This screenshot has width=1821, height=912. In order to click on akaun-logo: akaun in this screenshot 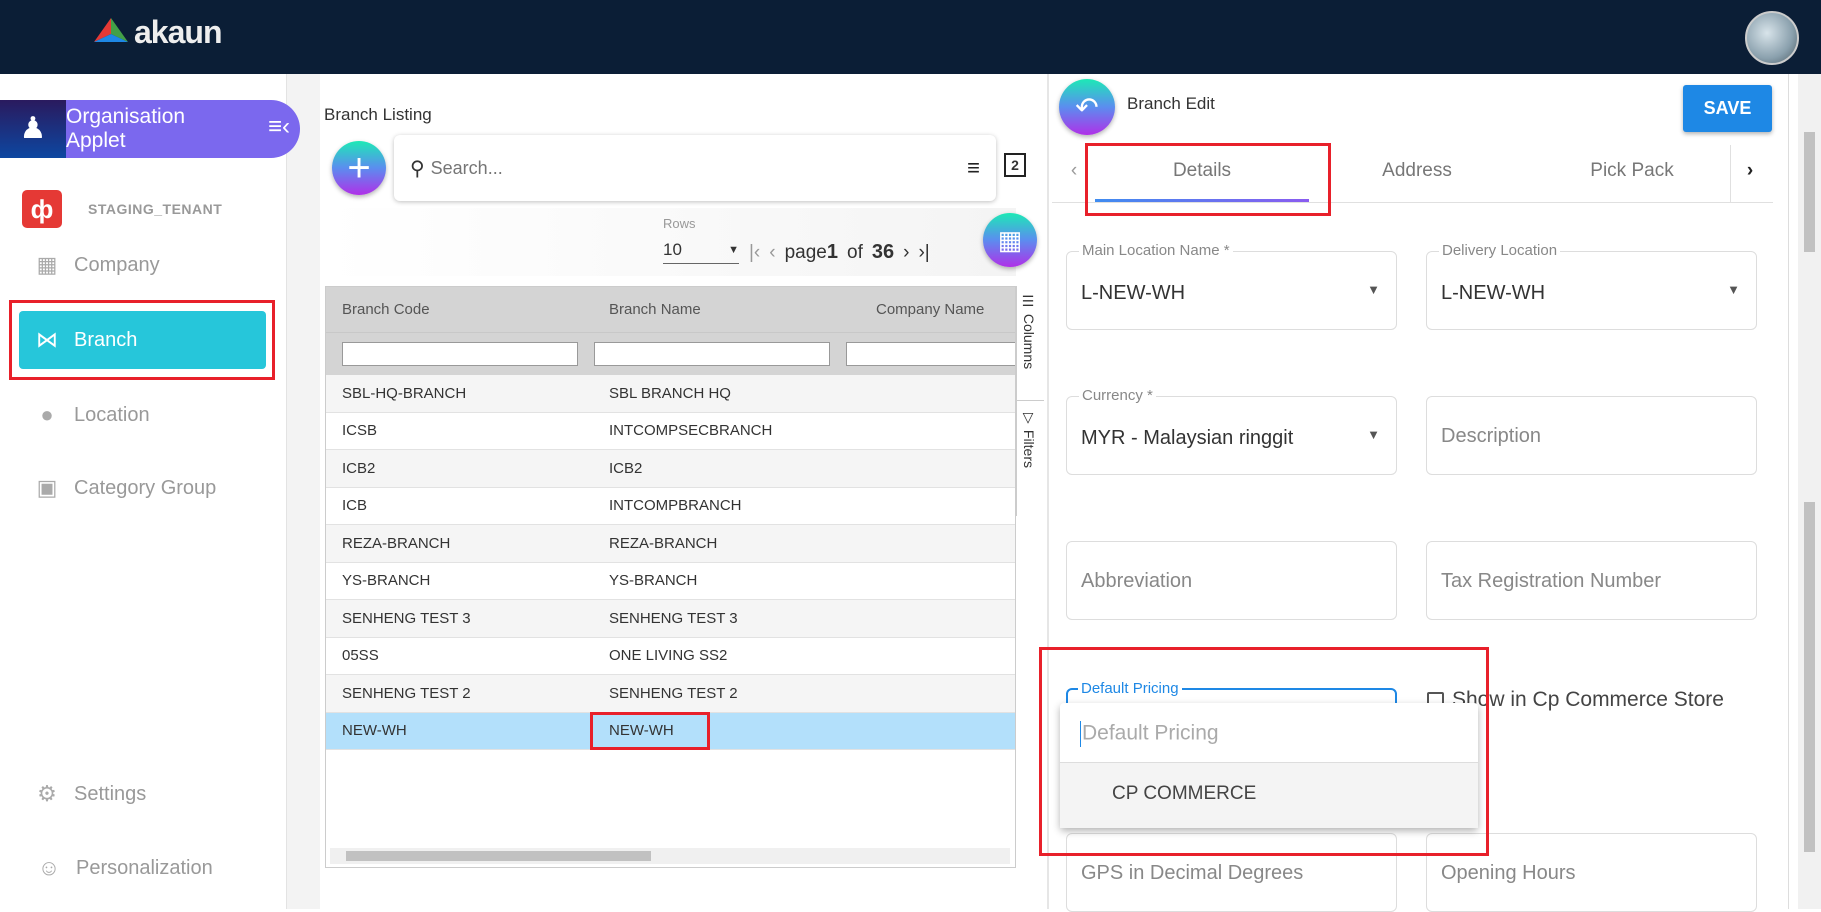, I will do `click(158, 32)`.